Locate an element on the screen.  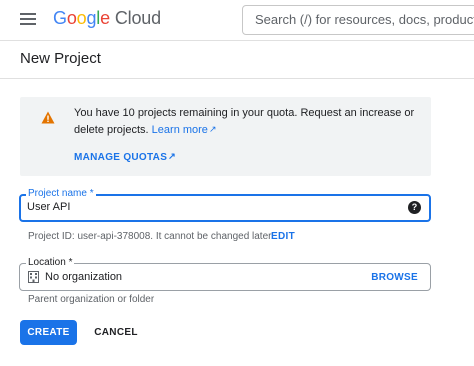
google-cloud-logo: Google Cloud is located at coordinates (107, 18).